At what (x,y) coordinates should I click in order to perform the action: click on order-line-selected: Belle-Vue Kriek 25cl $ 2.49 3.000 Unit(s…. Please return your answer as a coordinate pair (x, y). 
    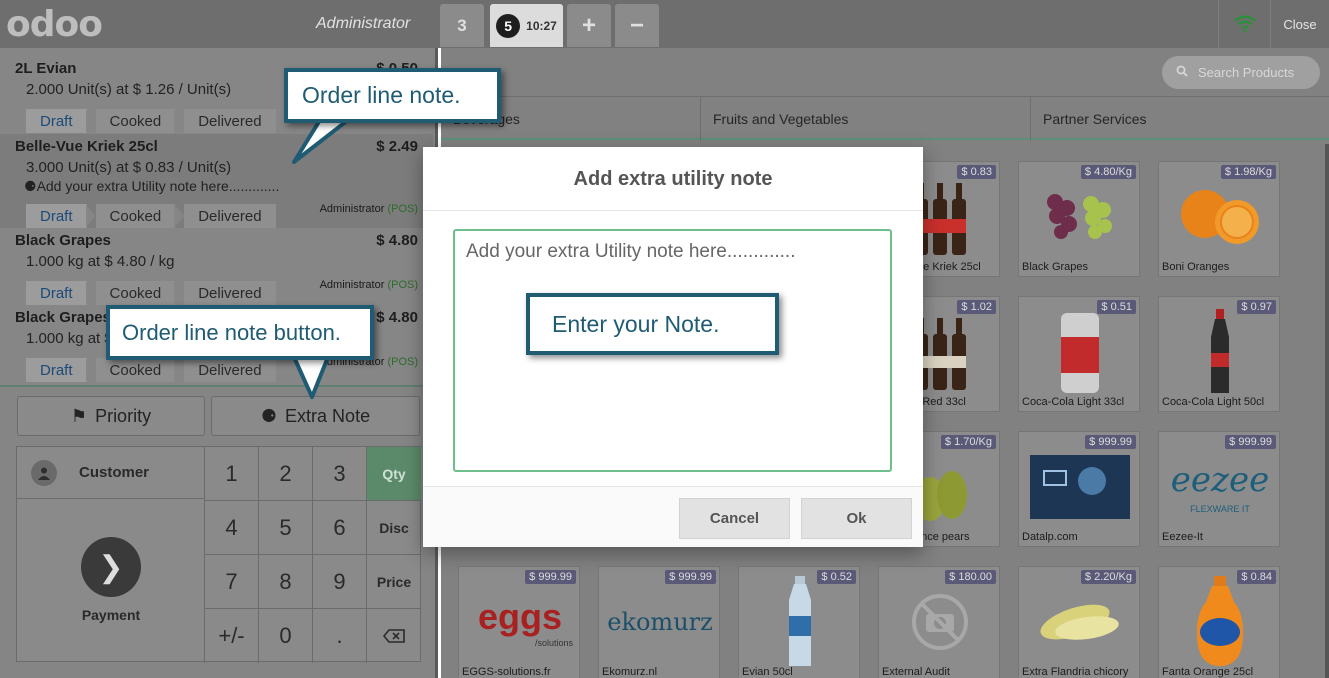
    Looking at the image, I should click on (216, 181).